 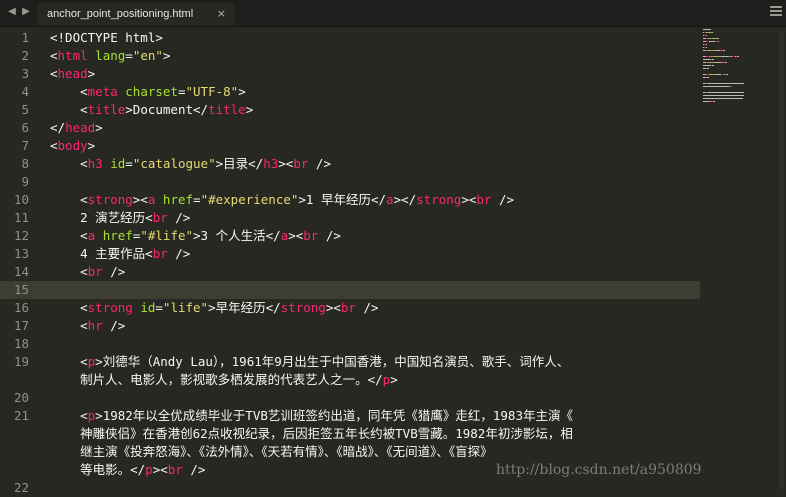 What do you see at coordinates (25, 127) in the screenshot?
I see `line-number: 6` at bounding box center [25, 127].